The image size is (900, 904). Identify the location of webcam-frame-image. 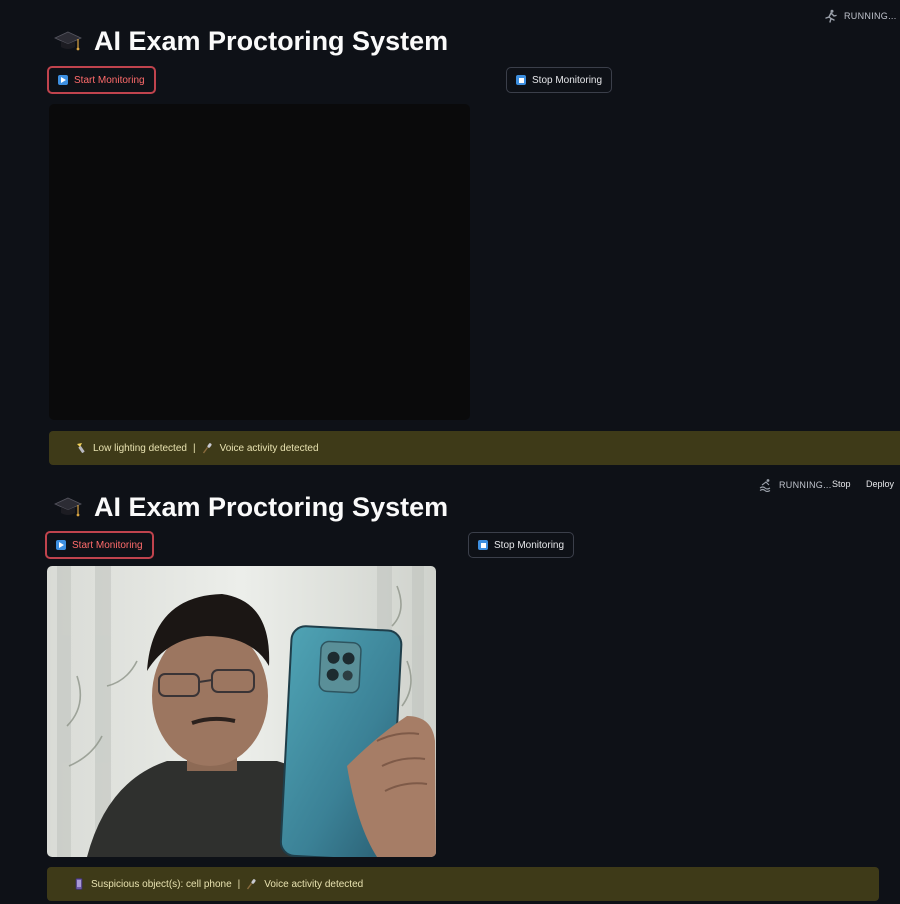
(241, 711).